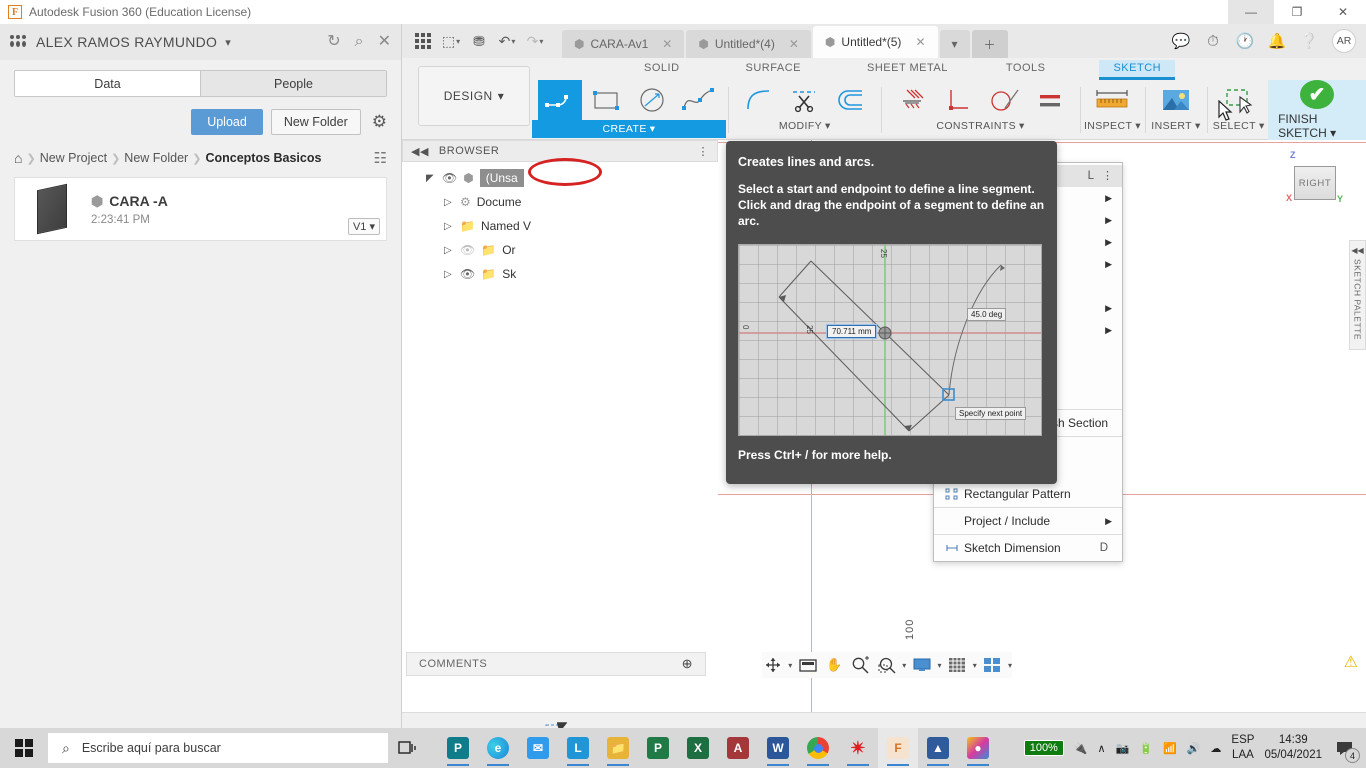 The image size is (1366, 768). Describe the element at coordinates (652, 100) in the screenshot. I see `sketch-circle-tool` at that location.